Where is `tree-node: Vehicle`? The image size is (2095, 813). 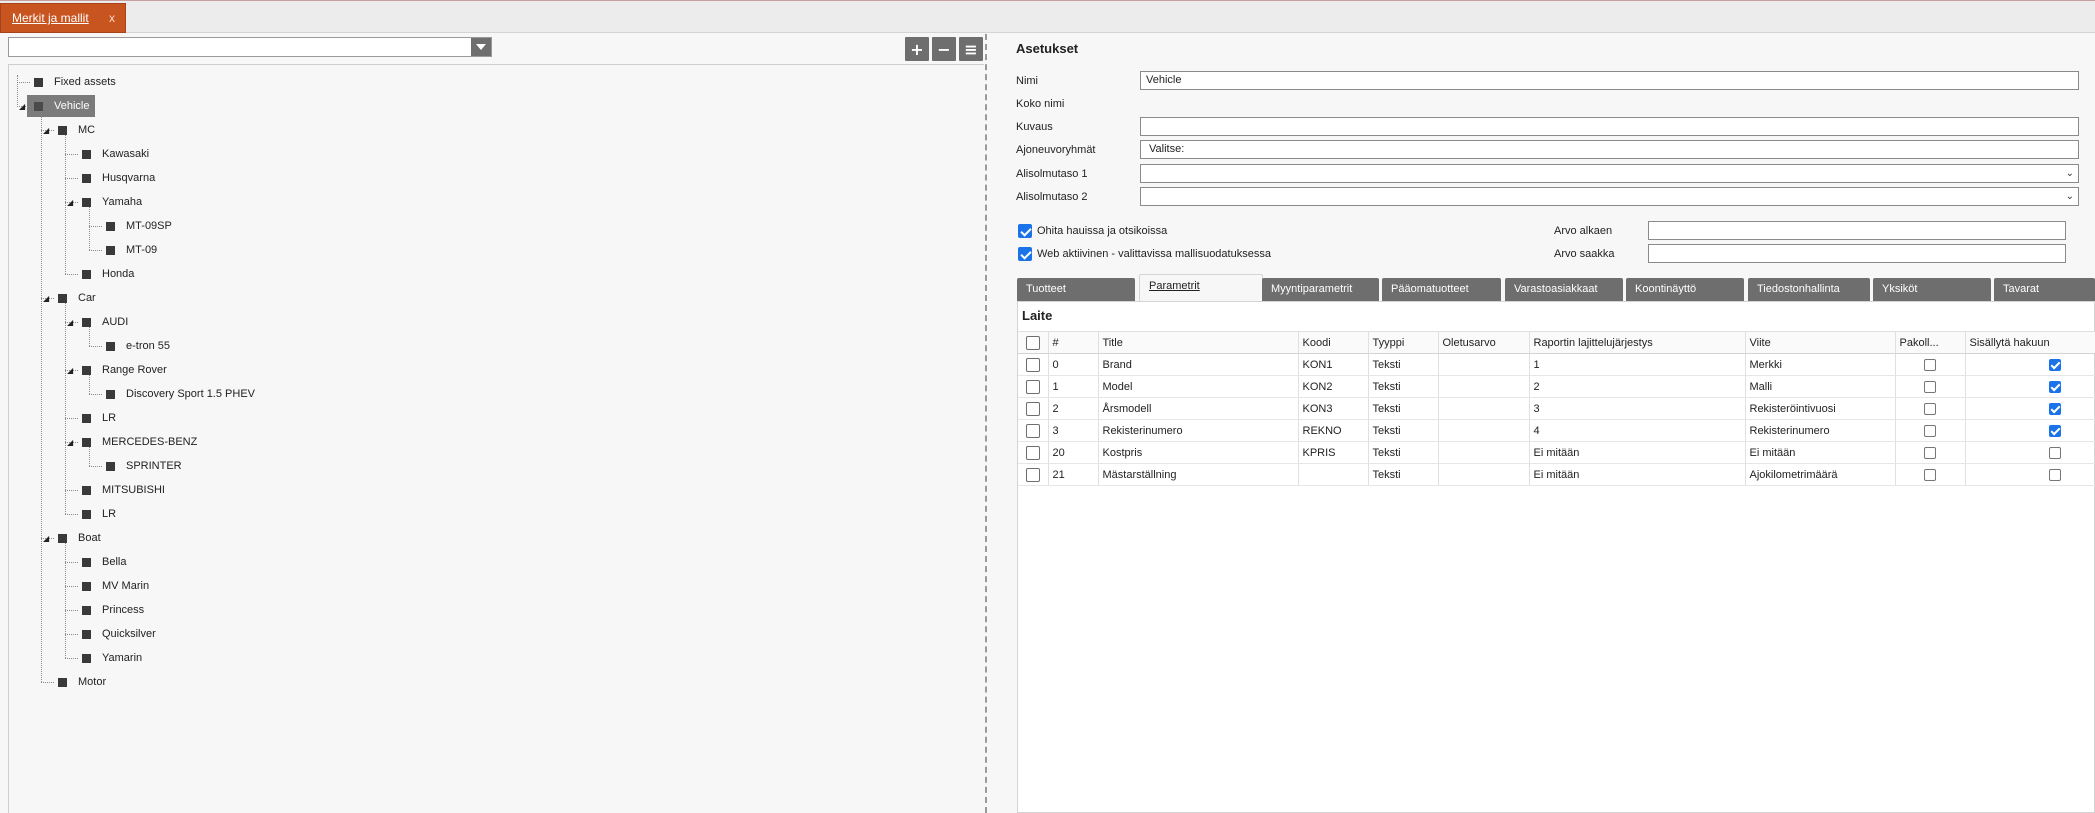
tree-node: Vehicle is located at coordinates (61, 106).